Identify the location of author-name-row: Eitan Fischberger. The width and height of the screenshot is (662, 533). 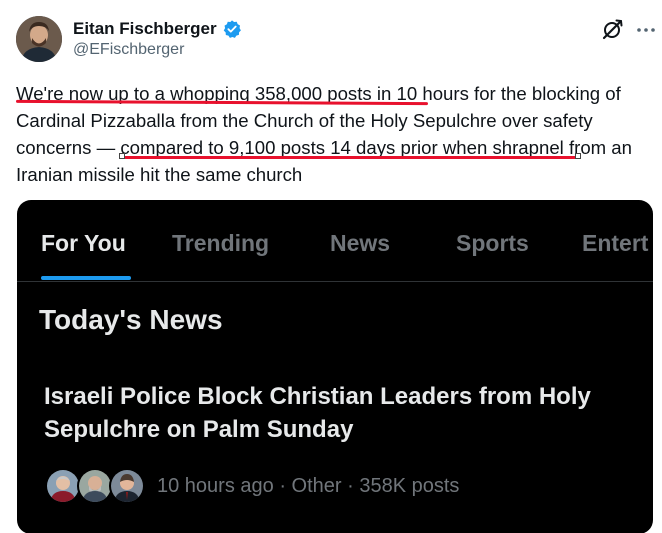
(157, 29).